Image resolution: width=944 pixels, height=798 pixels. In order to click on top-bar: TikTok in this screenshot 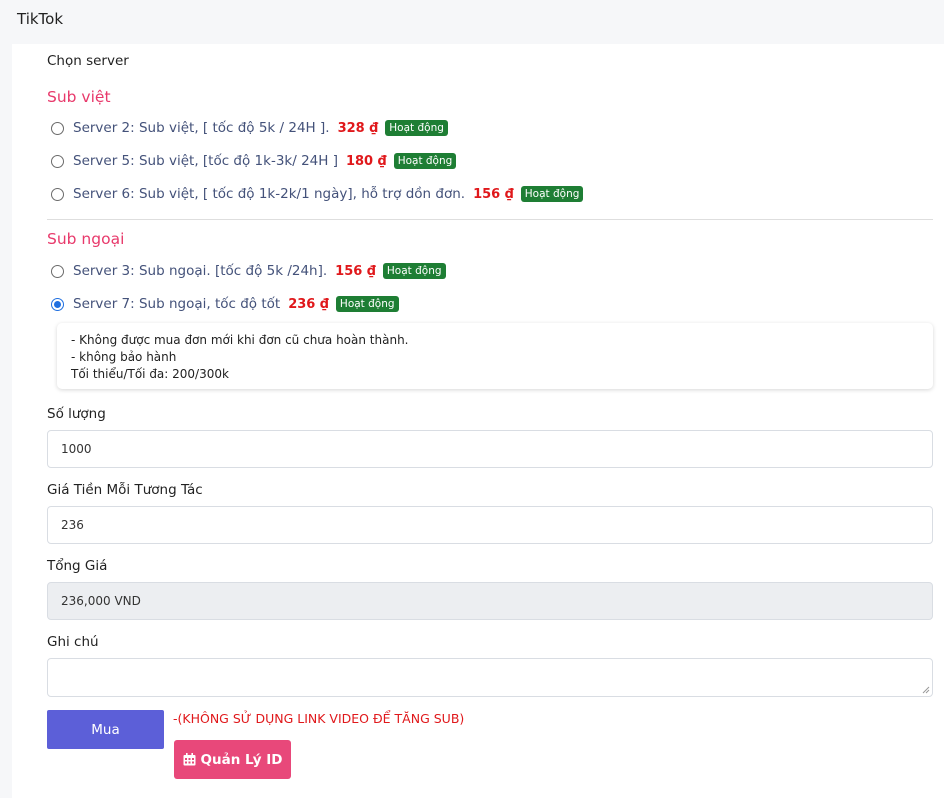, I will do `click(472, 22)`.